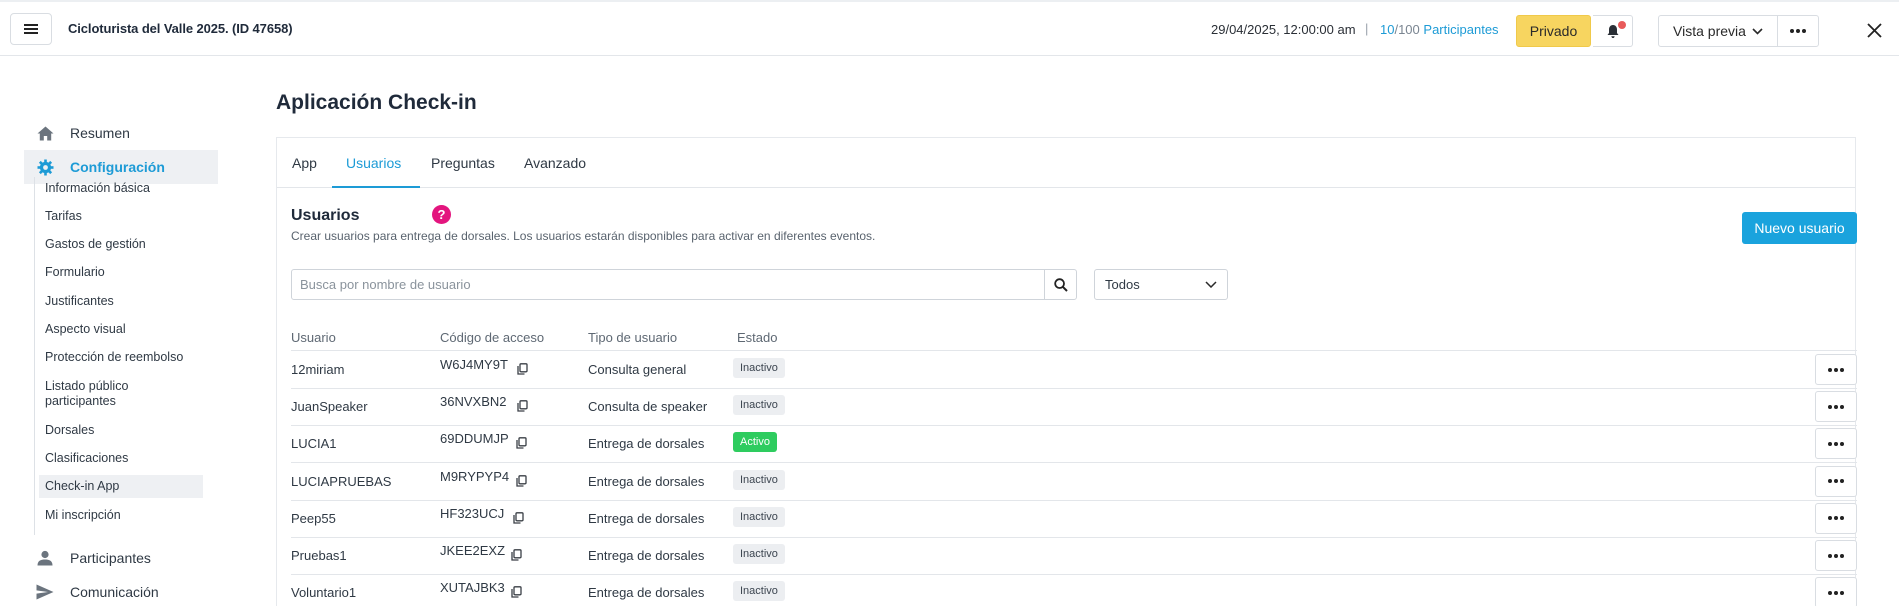 The height and width of the screenshot is (606, 1899). I want to click on notification-dot, so click(1622, 25).